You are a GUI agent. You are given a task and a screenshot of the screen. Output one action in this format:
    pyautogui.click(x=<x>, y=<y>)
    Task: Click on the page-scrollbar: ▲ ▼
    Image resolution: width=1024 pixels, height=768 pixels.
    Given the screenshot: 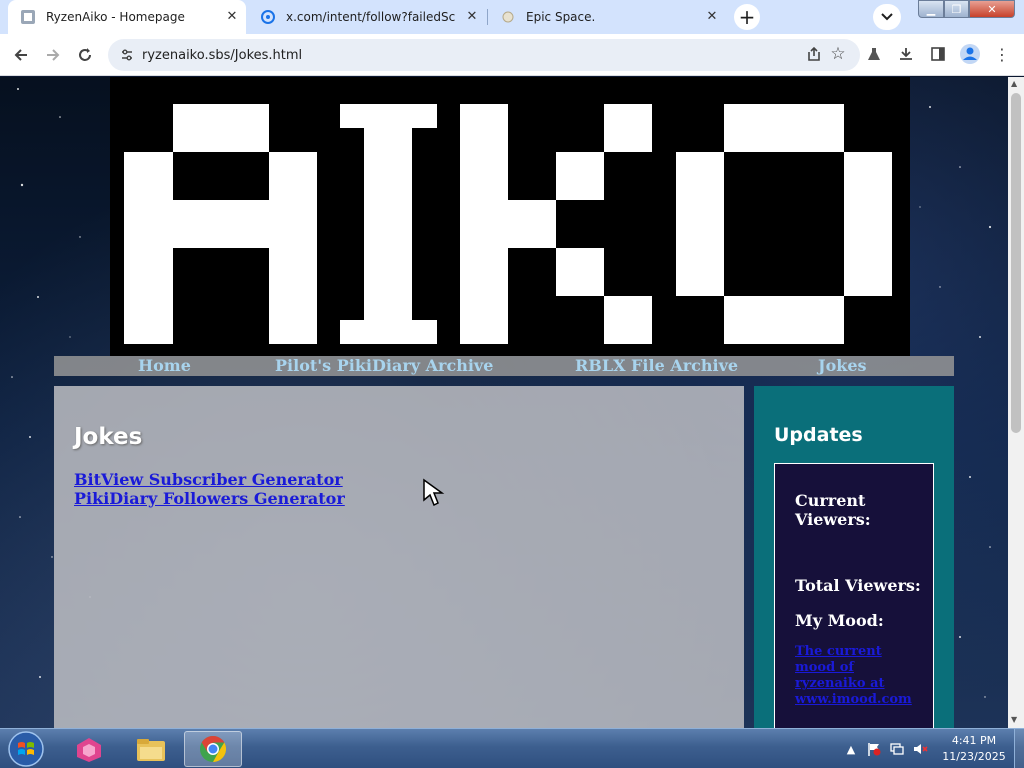 What is the action you would take?
    pyautogui.click(x=1016, y=402)
    